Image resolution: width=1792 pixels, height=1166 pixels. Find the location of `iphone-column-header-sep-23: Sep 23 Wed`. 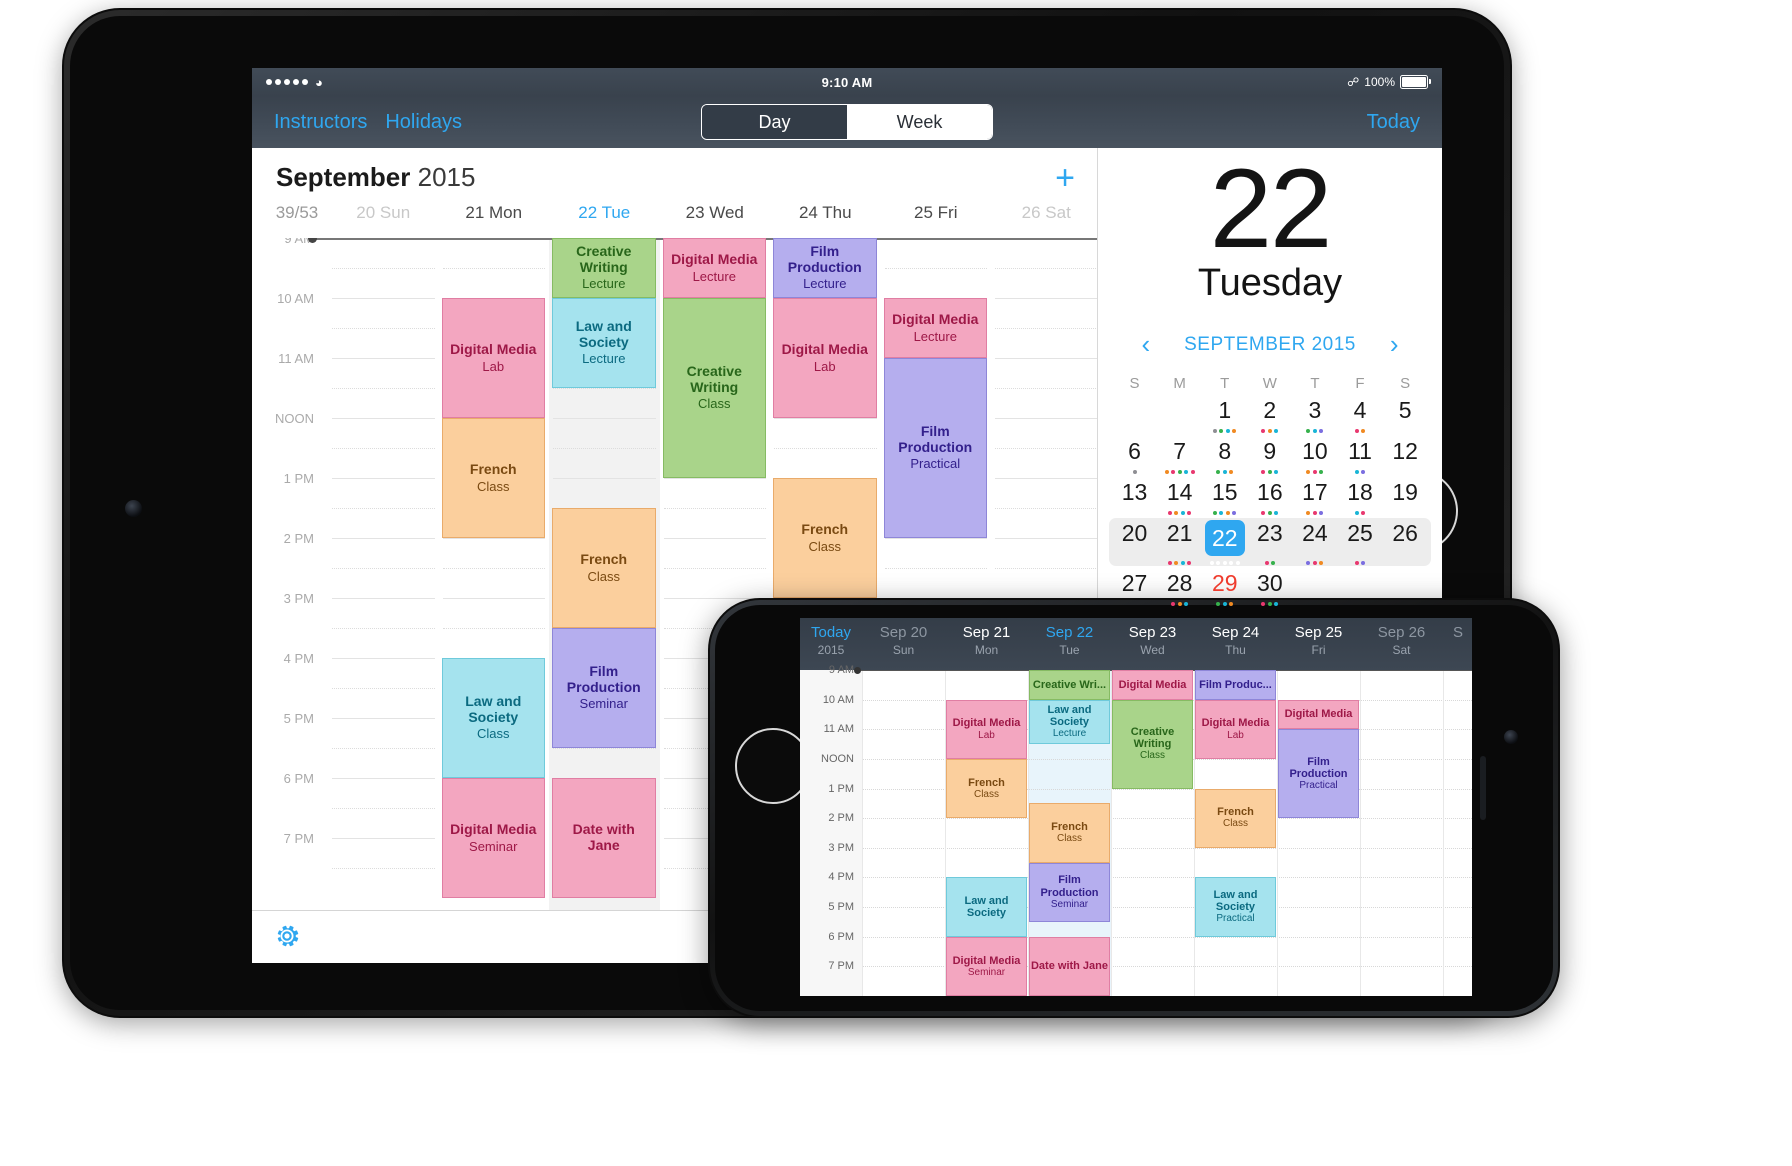

iphone-column-header-sep-23: Sep 23 Wed is located at coordinates (1152, 644).